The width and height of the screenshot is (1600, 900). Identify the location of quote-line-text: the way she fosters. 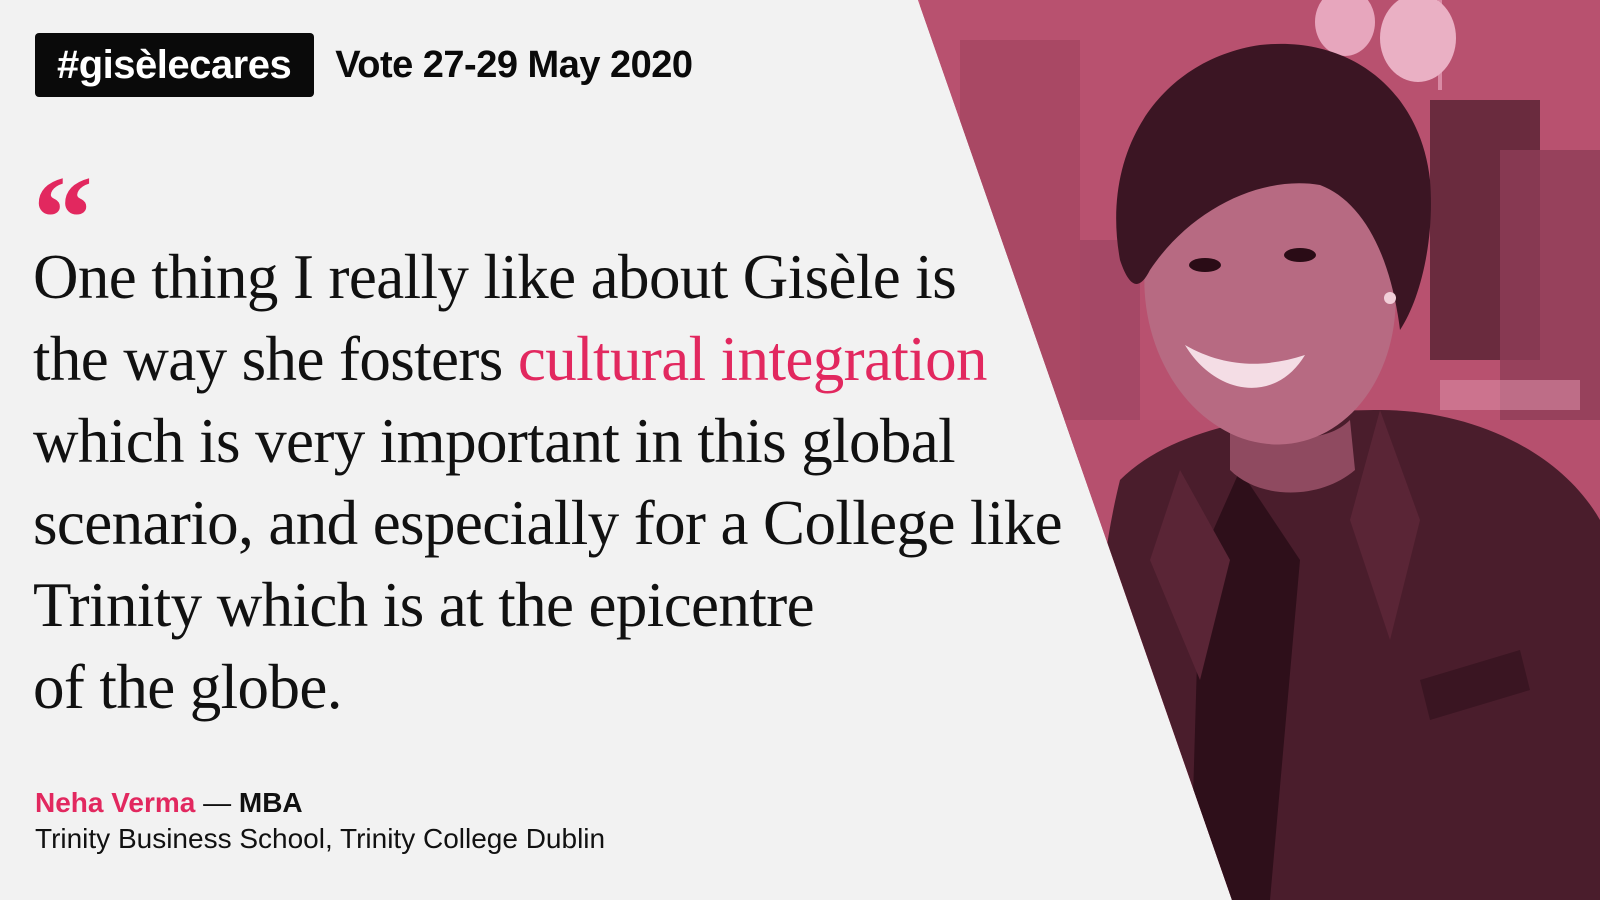
(275, 359).